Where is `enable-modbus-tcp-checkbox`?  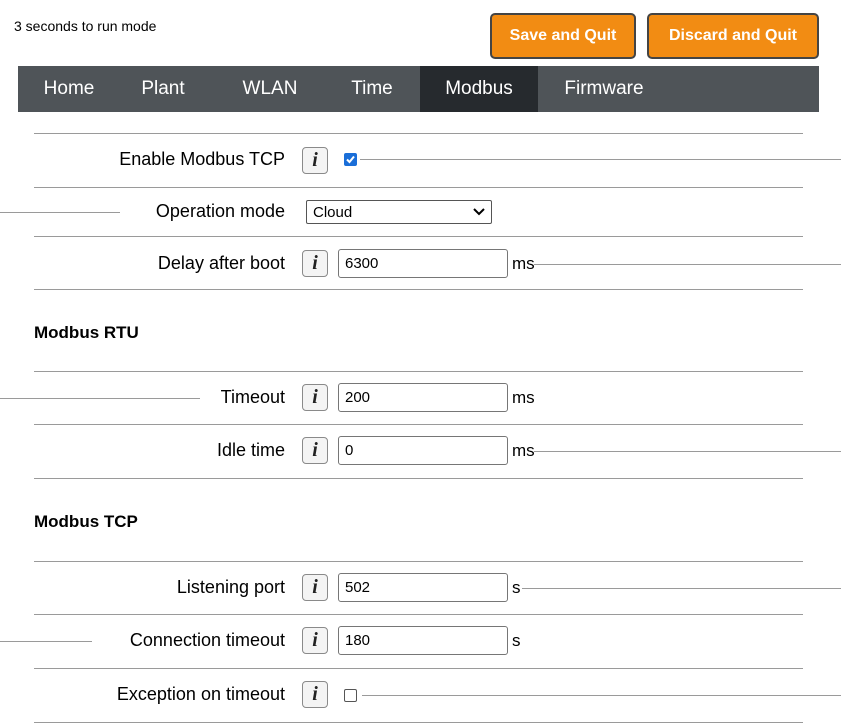
enable-modbus-tcp-checkbox is located at coordinates (350, 159).